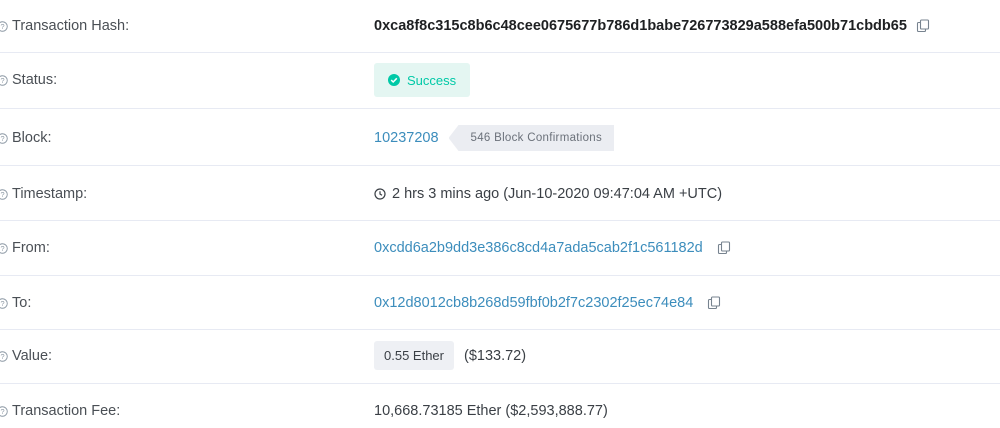 This screenshot has height=428, width=1000. I want to click on block-number-link: 10237208, so click(406, 138).